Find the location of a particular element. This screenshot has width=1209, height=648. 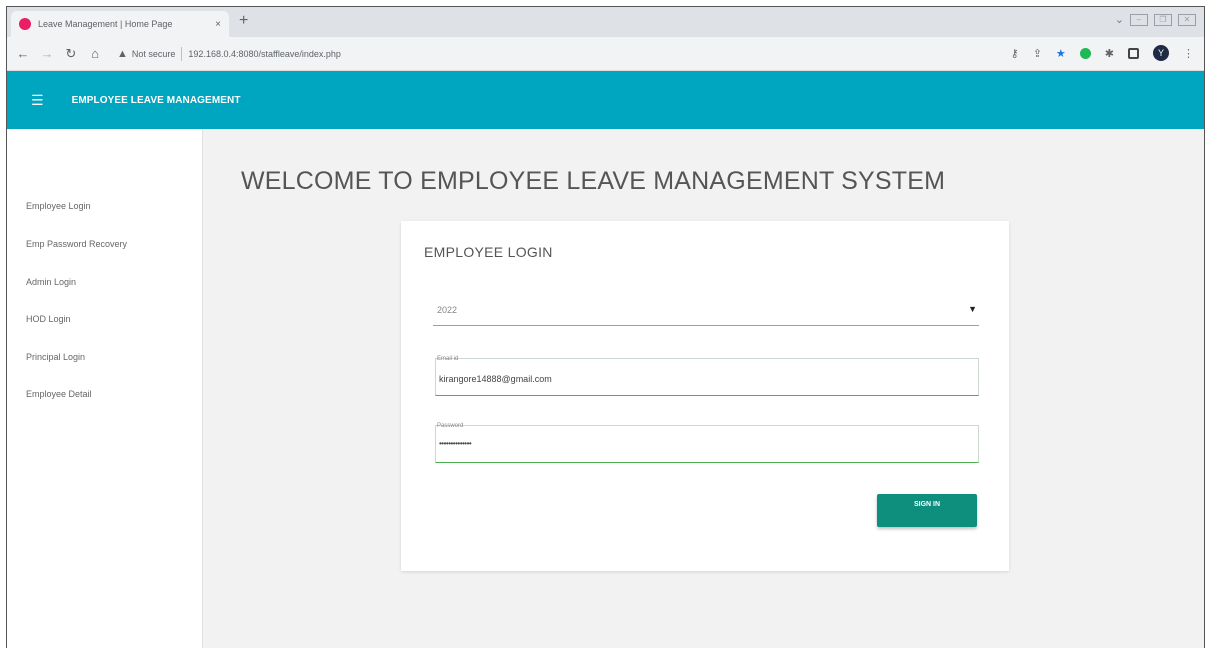

minimize-icon: – is located at coordinates (1139, 19).